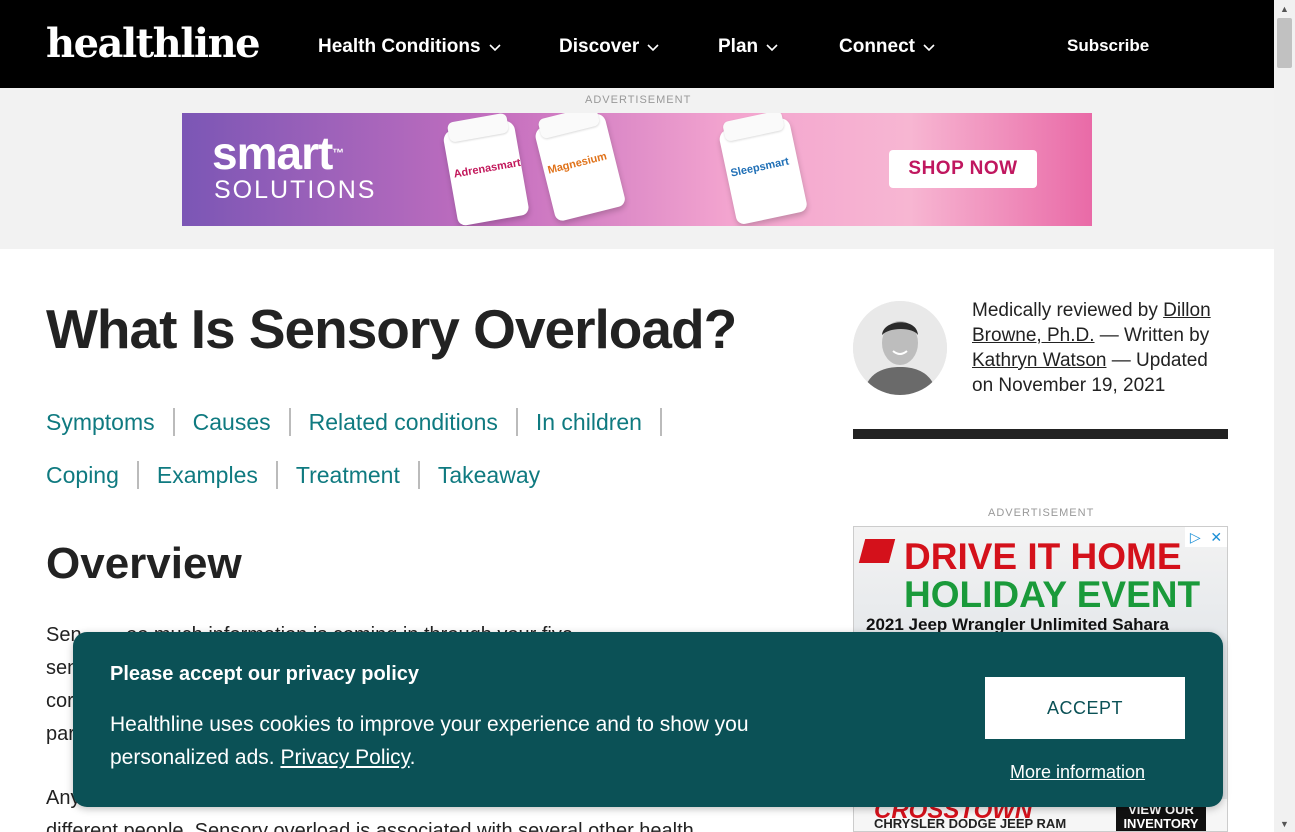 The height and width of the screenshot is (832, 1295). Describe the element at coordinates (406, 475) in the screenshot. I see `toc-row-2: Coping Examples Treatment Takeaway` at that location.